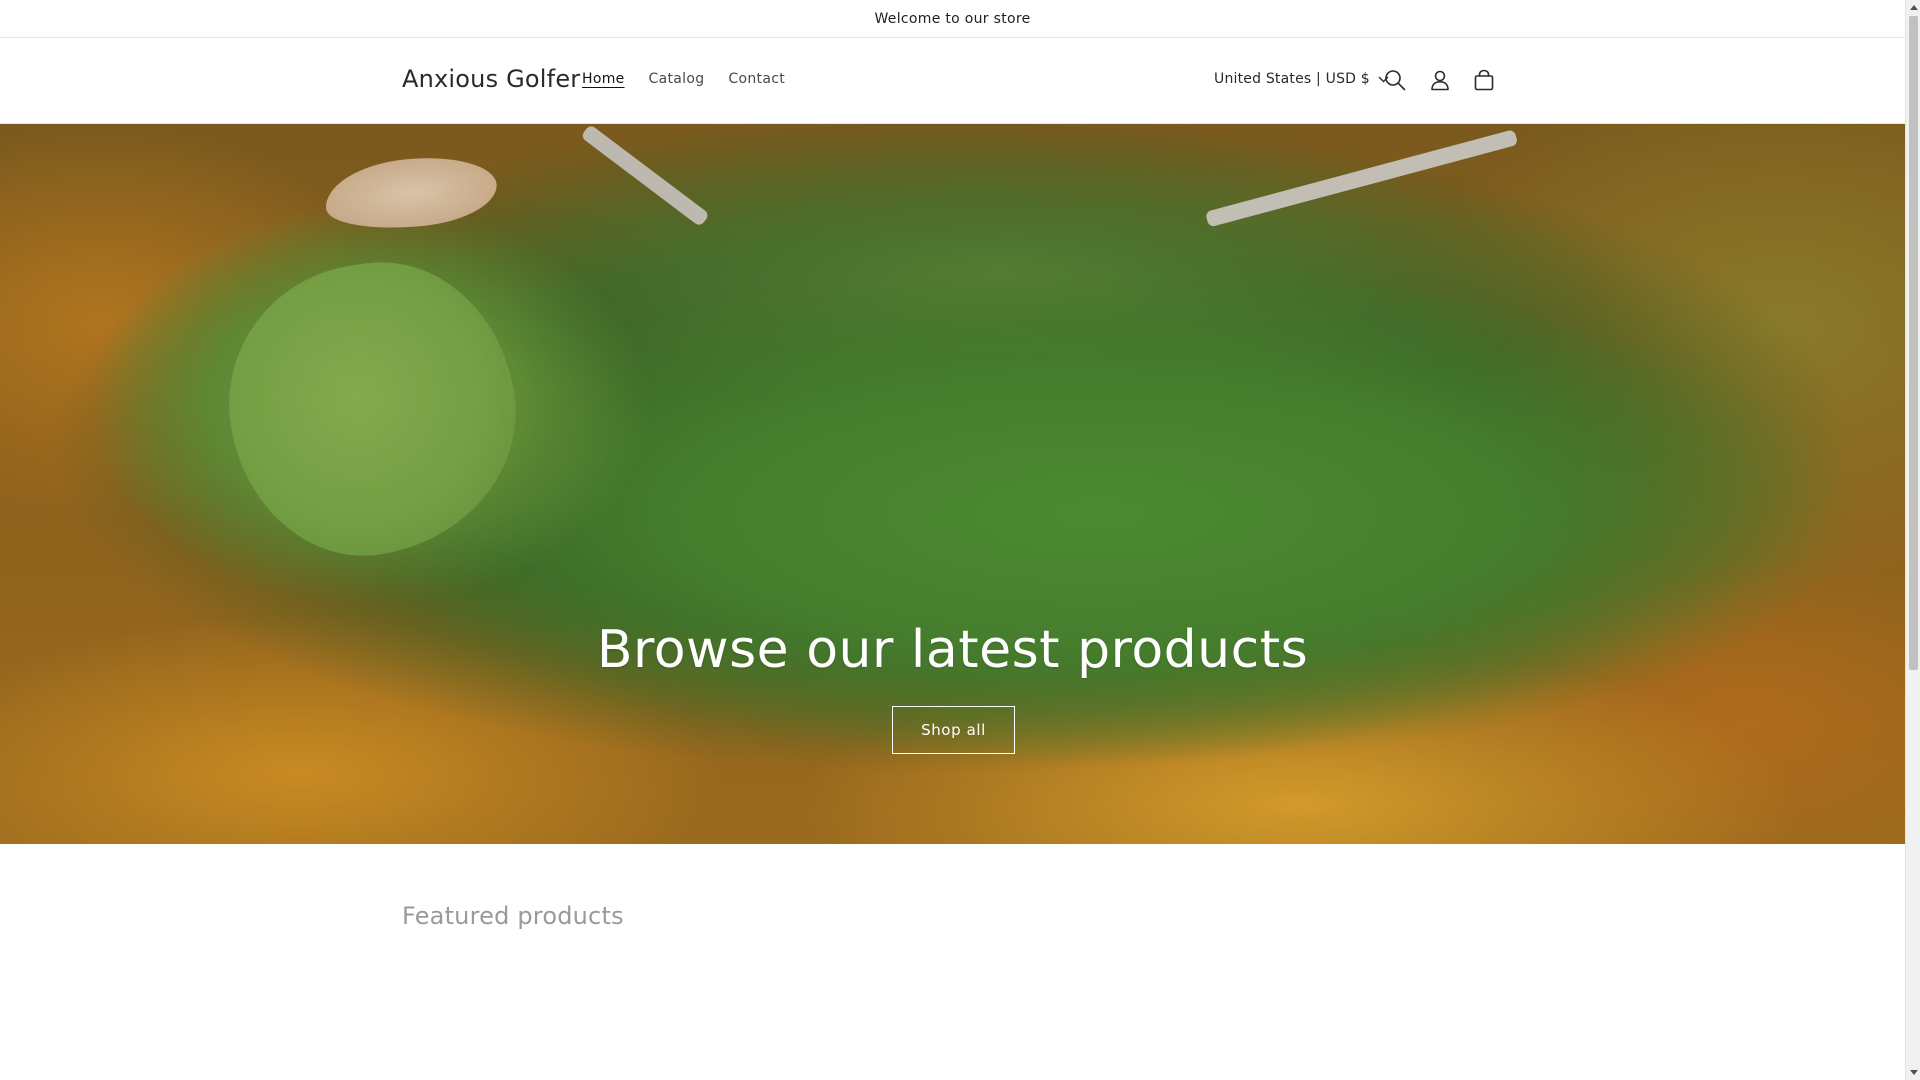 This screenshot has height=1080, width=1920. Describe the element at coordinates (372, 409) in the screenshot. I see `putting-green` at that location.